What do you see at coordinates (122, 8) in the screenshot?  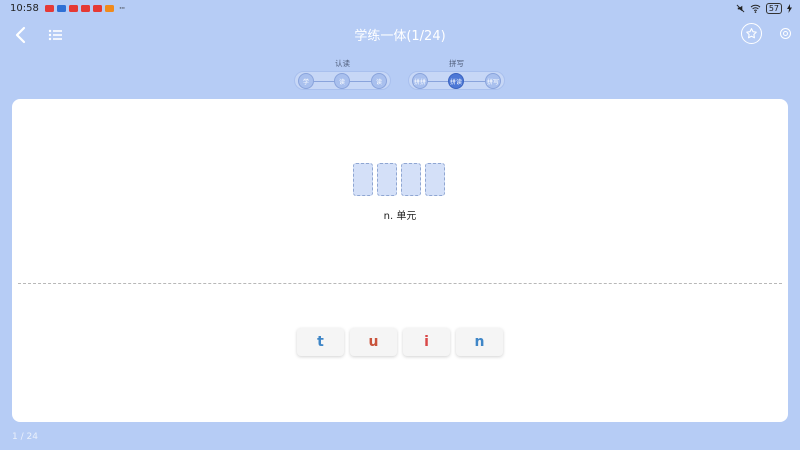 I see `more-notifications-icon: ···` at bounding box center [122, 8].